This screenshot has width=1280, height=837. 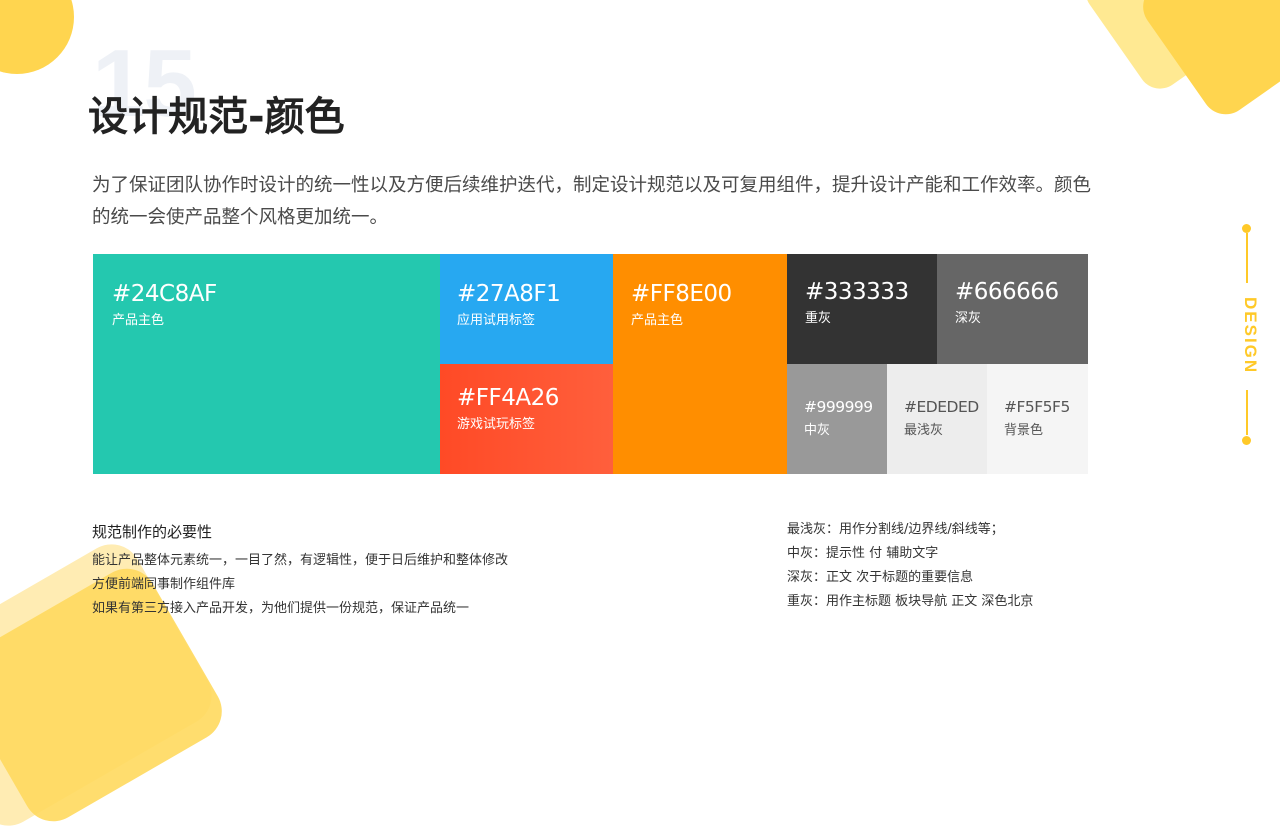 I want to click on swatch-role: 重灰, so click(x=818, y=318).